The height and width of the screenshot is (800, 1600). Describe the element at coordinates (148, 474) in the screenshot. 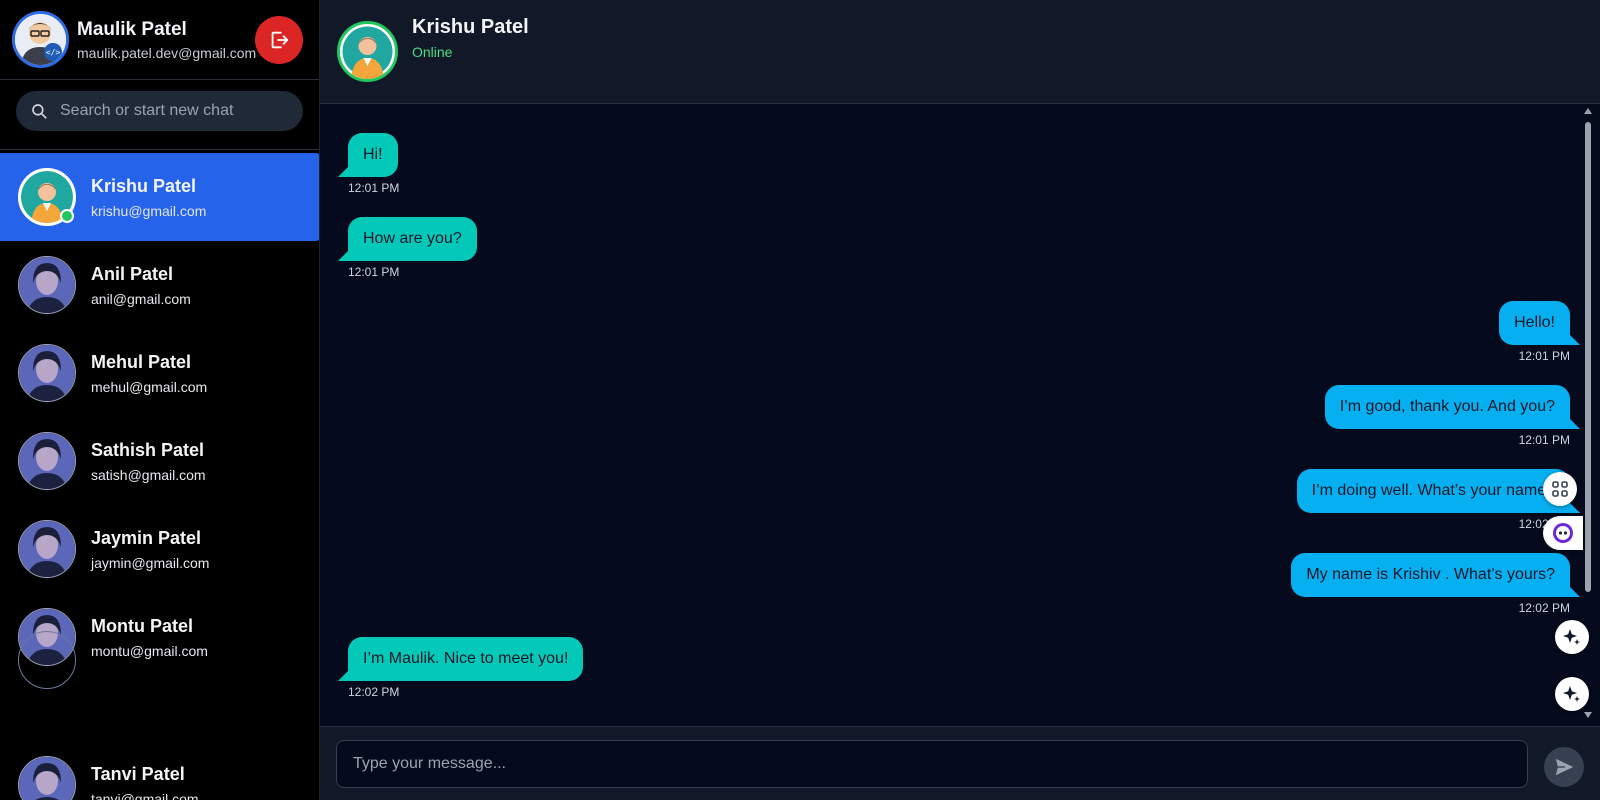

I see `contact-email: satish@gmail.com` at that location.